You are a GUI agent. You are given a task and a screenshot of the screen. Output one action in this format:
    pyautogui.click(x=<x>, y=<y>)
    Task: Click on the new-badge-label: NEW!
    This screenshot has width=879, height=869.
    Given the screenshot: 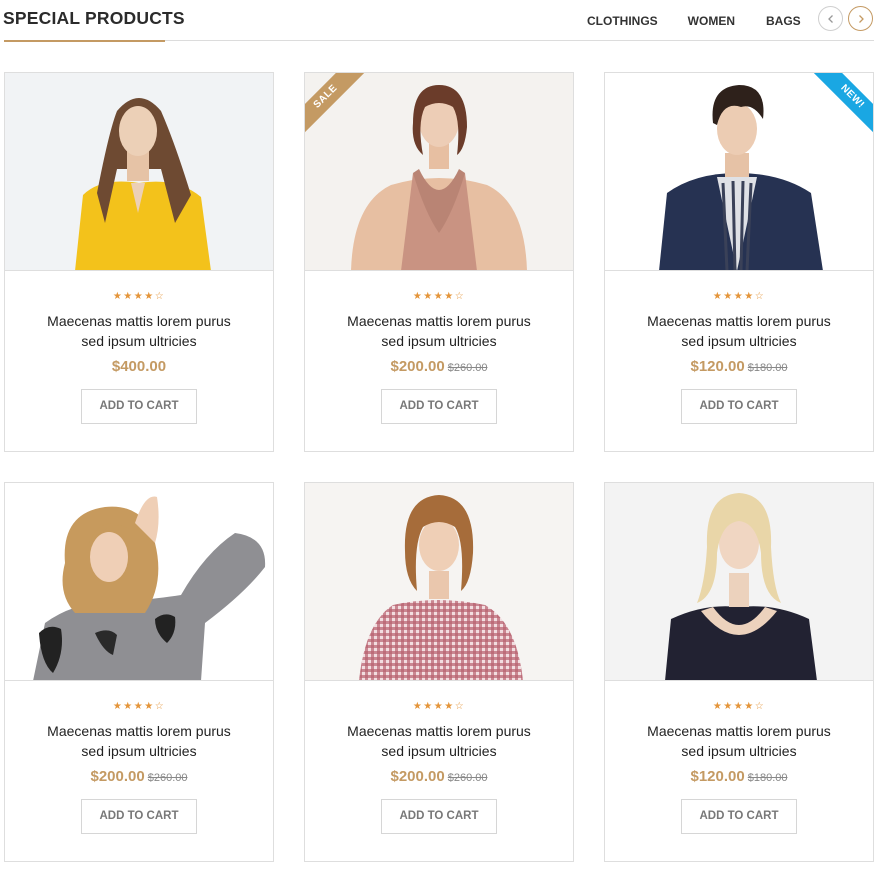 What is the action you would take?
    pyautogui.click(x=843, y=103)
    